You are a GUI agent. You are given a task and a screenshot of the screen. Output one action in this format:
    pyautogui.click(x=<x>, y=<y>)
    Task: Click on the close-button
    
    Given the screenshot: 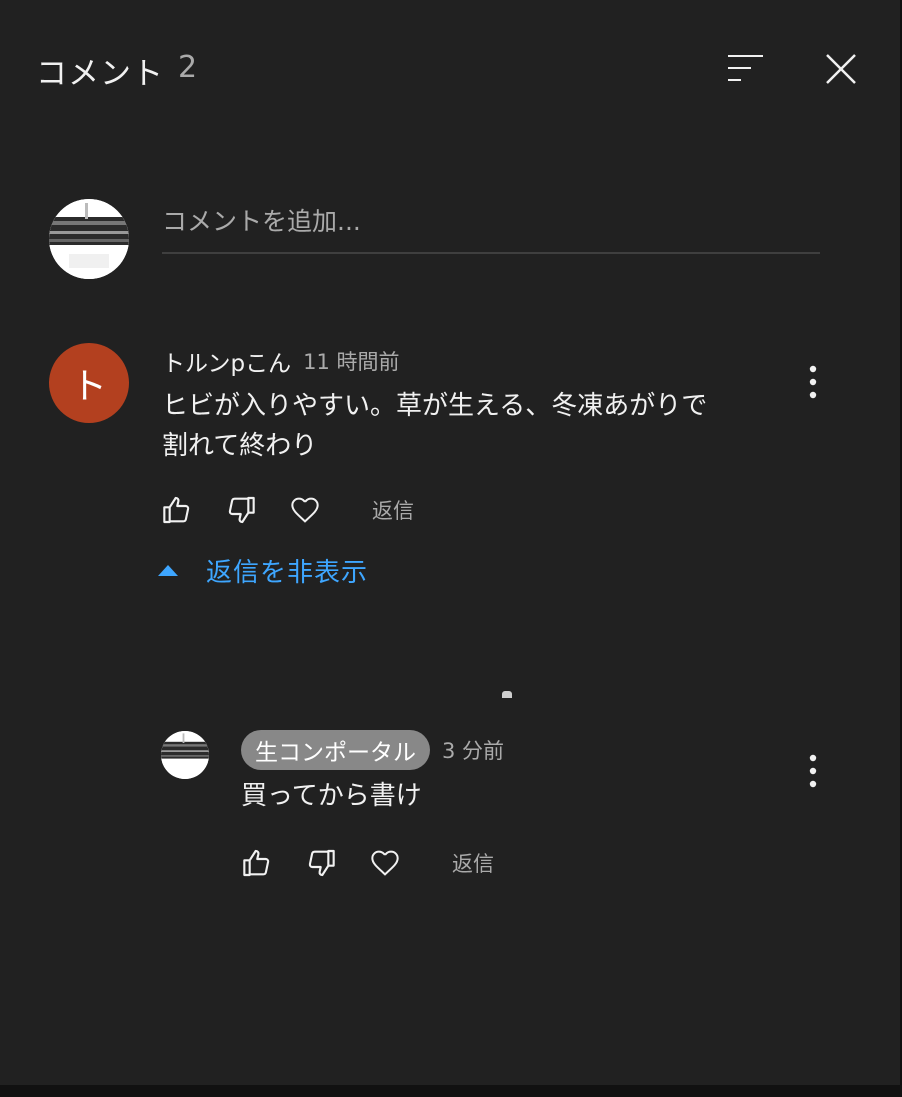 What is the action you would take?
    pyautogui.click(x=841, y=69)
    